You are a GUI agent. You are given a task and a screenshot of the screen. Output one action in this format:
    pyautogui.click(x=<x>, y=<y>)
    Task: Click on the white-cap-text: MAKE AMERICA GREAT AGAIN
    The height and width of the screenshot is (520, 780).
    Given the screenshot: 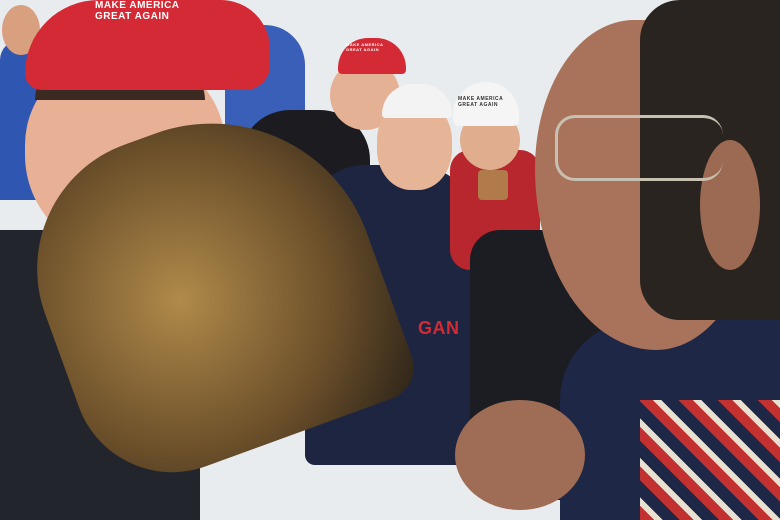 What is the action you would take?
    pyautogui.click(x=481, y=102)
    